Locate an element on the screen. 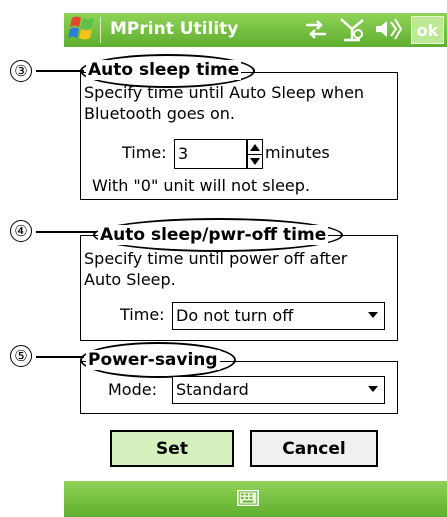 The image size is (447, 517). windows-logo-icon is located at coordinates (83, 28).